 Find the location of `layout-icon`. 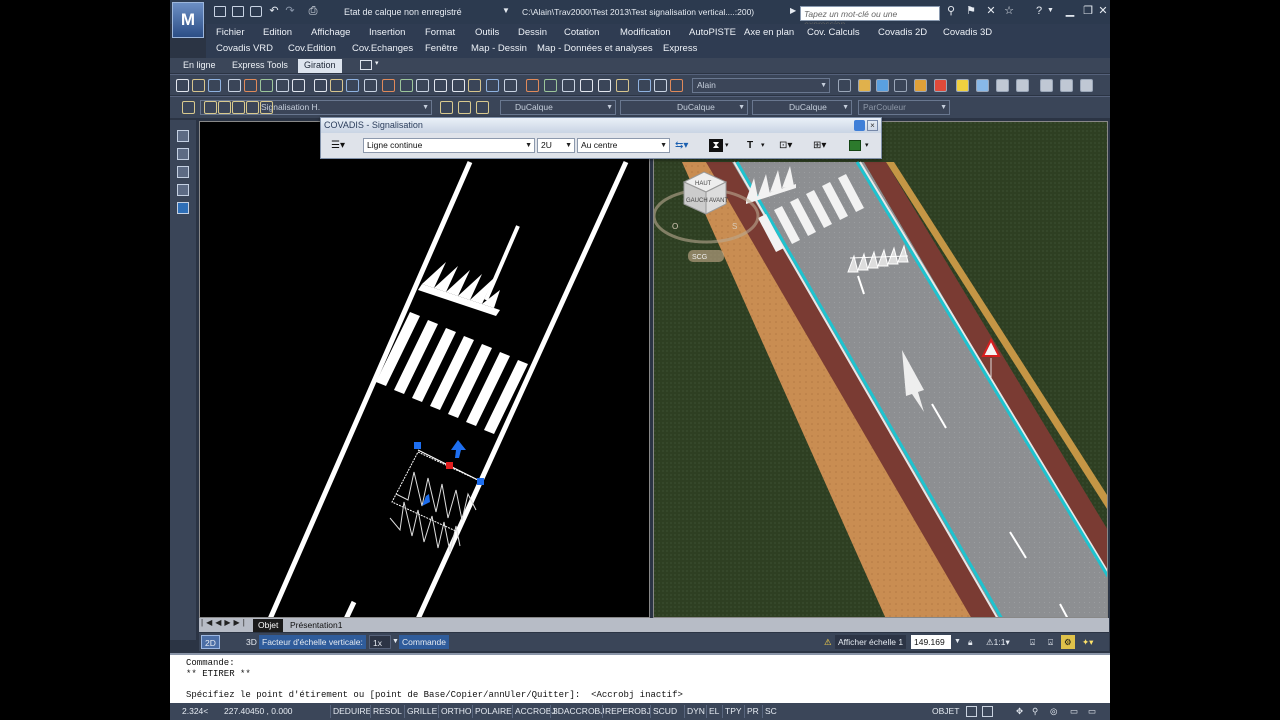

layout-icon is located at coordinates (971, 711).